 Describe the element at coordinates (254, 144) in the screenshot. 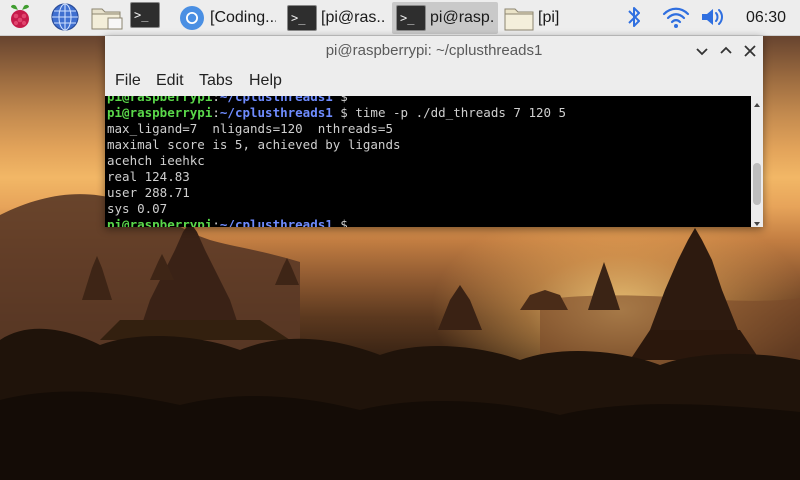

I see `terminal-output-line: maximal score is 5, achieved by ligands` at that location.